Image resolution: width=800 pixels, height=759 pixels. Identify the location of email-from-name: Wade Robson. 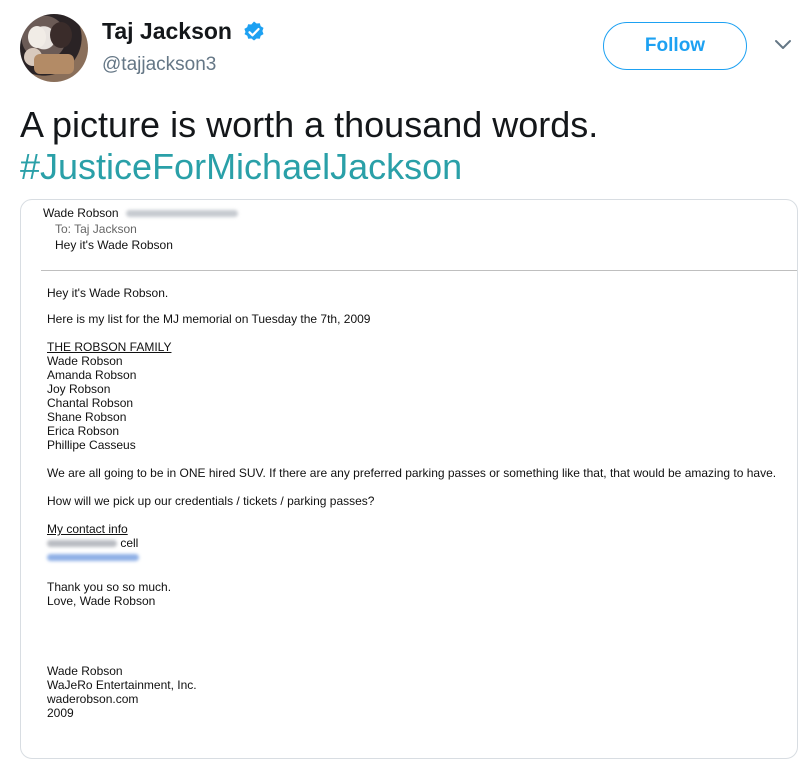
(81, 213).